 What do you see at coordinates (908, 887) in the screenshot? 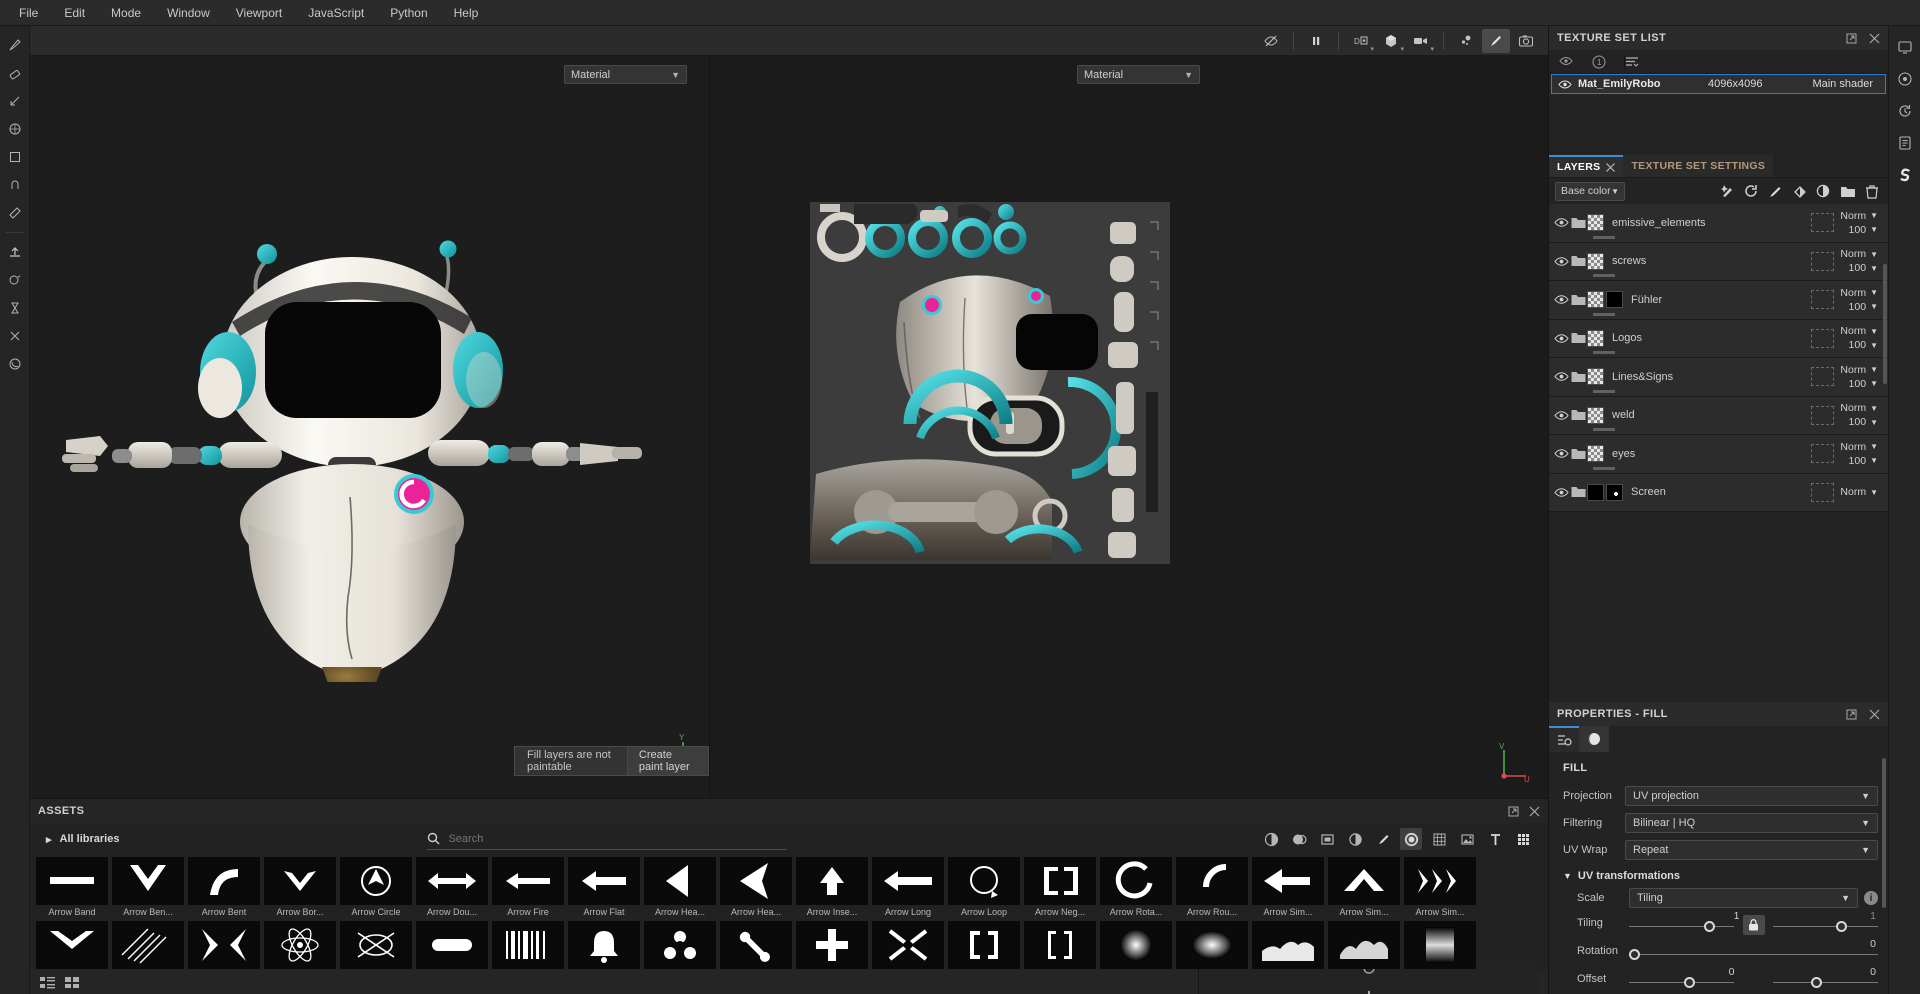
I see `asset-item: Arrow Long` at bounding box center [908, 887].